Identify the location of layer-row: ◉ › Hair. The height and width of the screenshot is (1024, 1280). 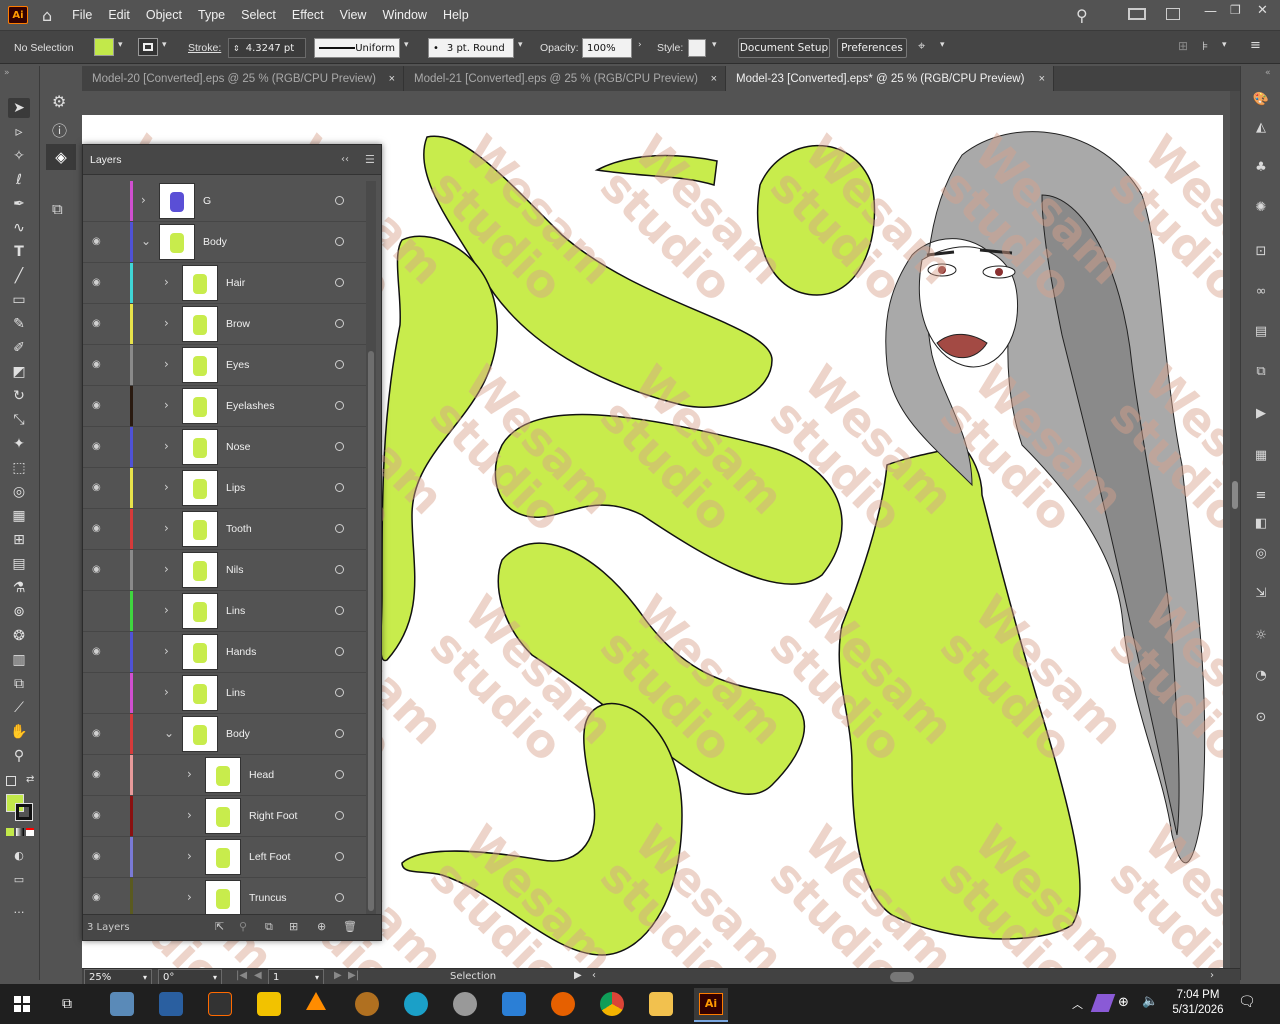
(224, 283).